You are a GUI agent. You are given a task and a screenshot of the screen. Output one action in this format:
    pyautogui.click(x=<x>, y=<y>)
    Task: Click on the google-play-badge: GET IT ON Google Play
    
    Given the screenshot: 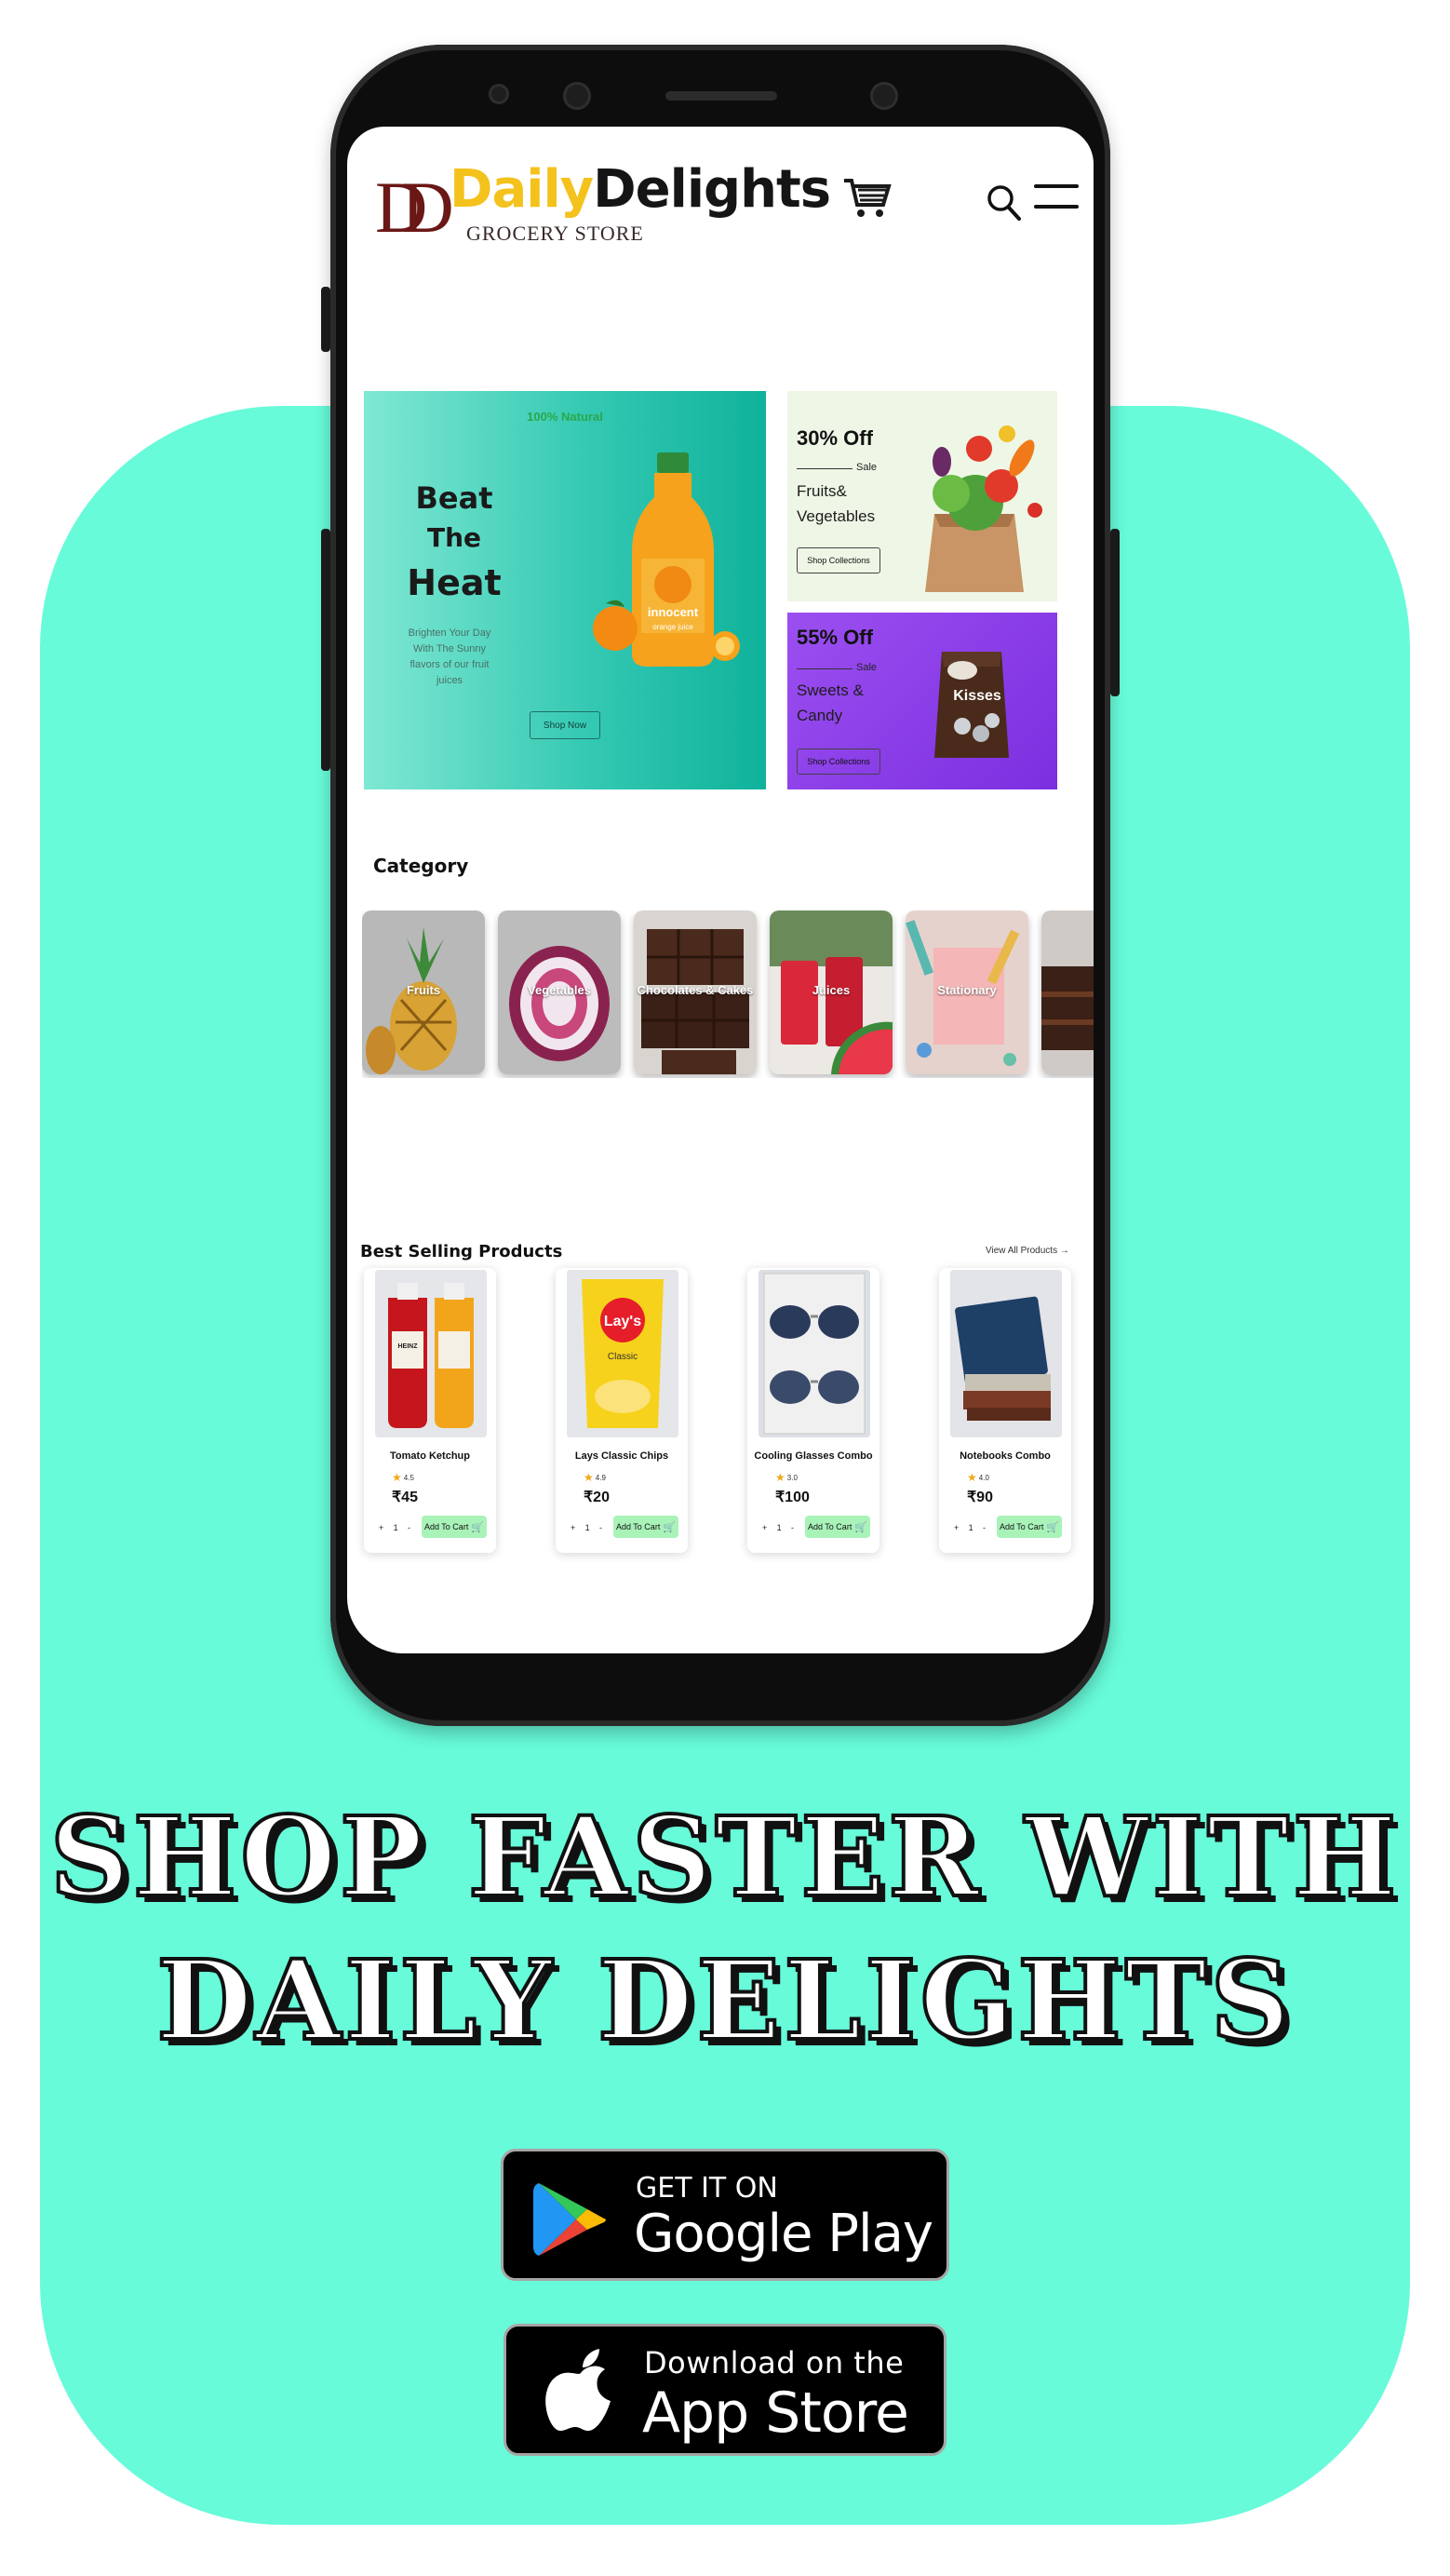 What is the action you would take?
    pyautogui.click(x=725, y=2215)
    